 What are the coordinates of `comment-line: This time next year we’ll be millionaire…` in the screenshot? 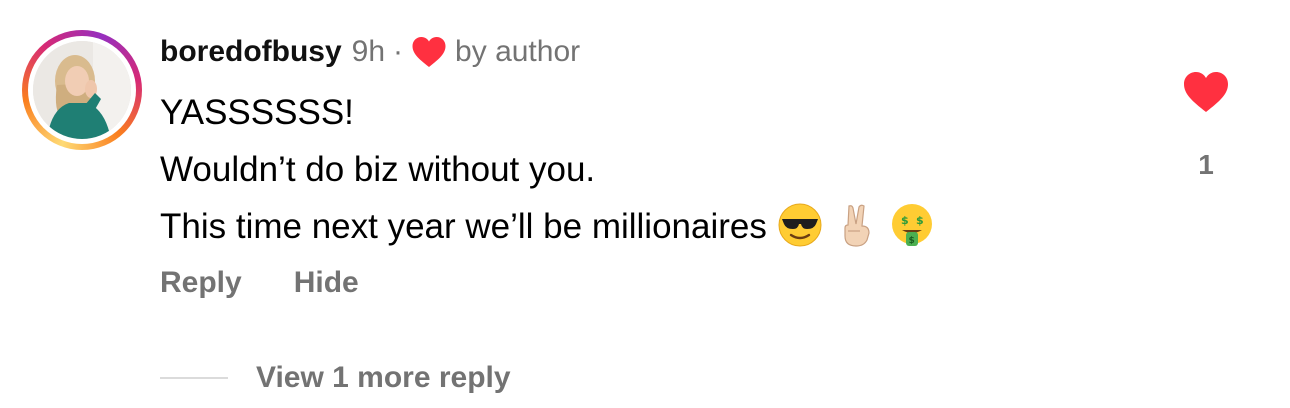 It's located at (463, 226).